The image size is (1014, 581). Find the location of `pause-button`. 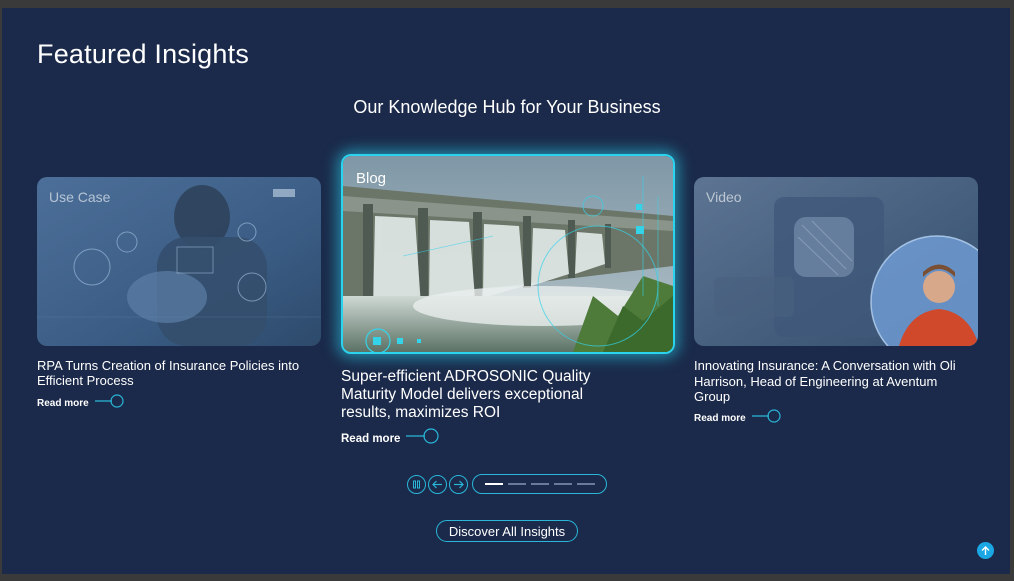

pause-button is located at coordinates (416, 484).